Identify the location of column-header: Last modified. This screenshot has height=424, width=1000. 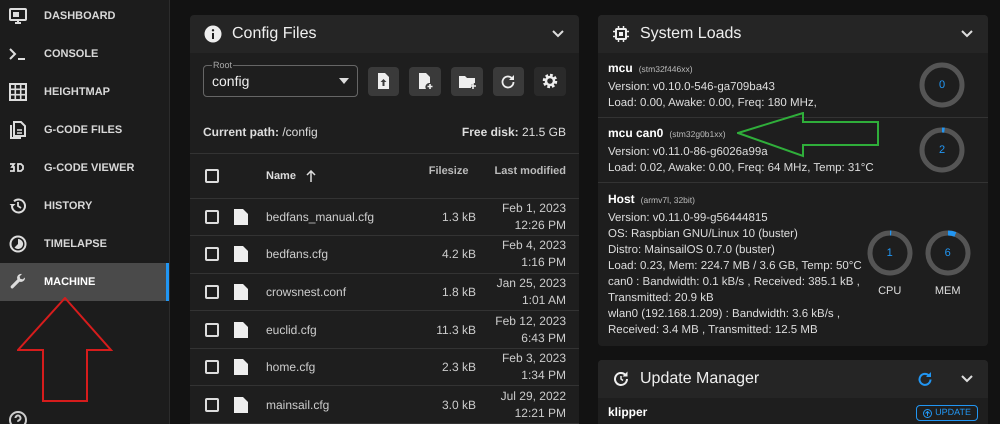
(530, 171).